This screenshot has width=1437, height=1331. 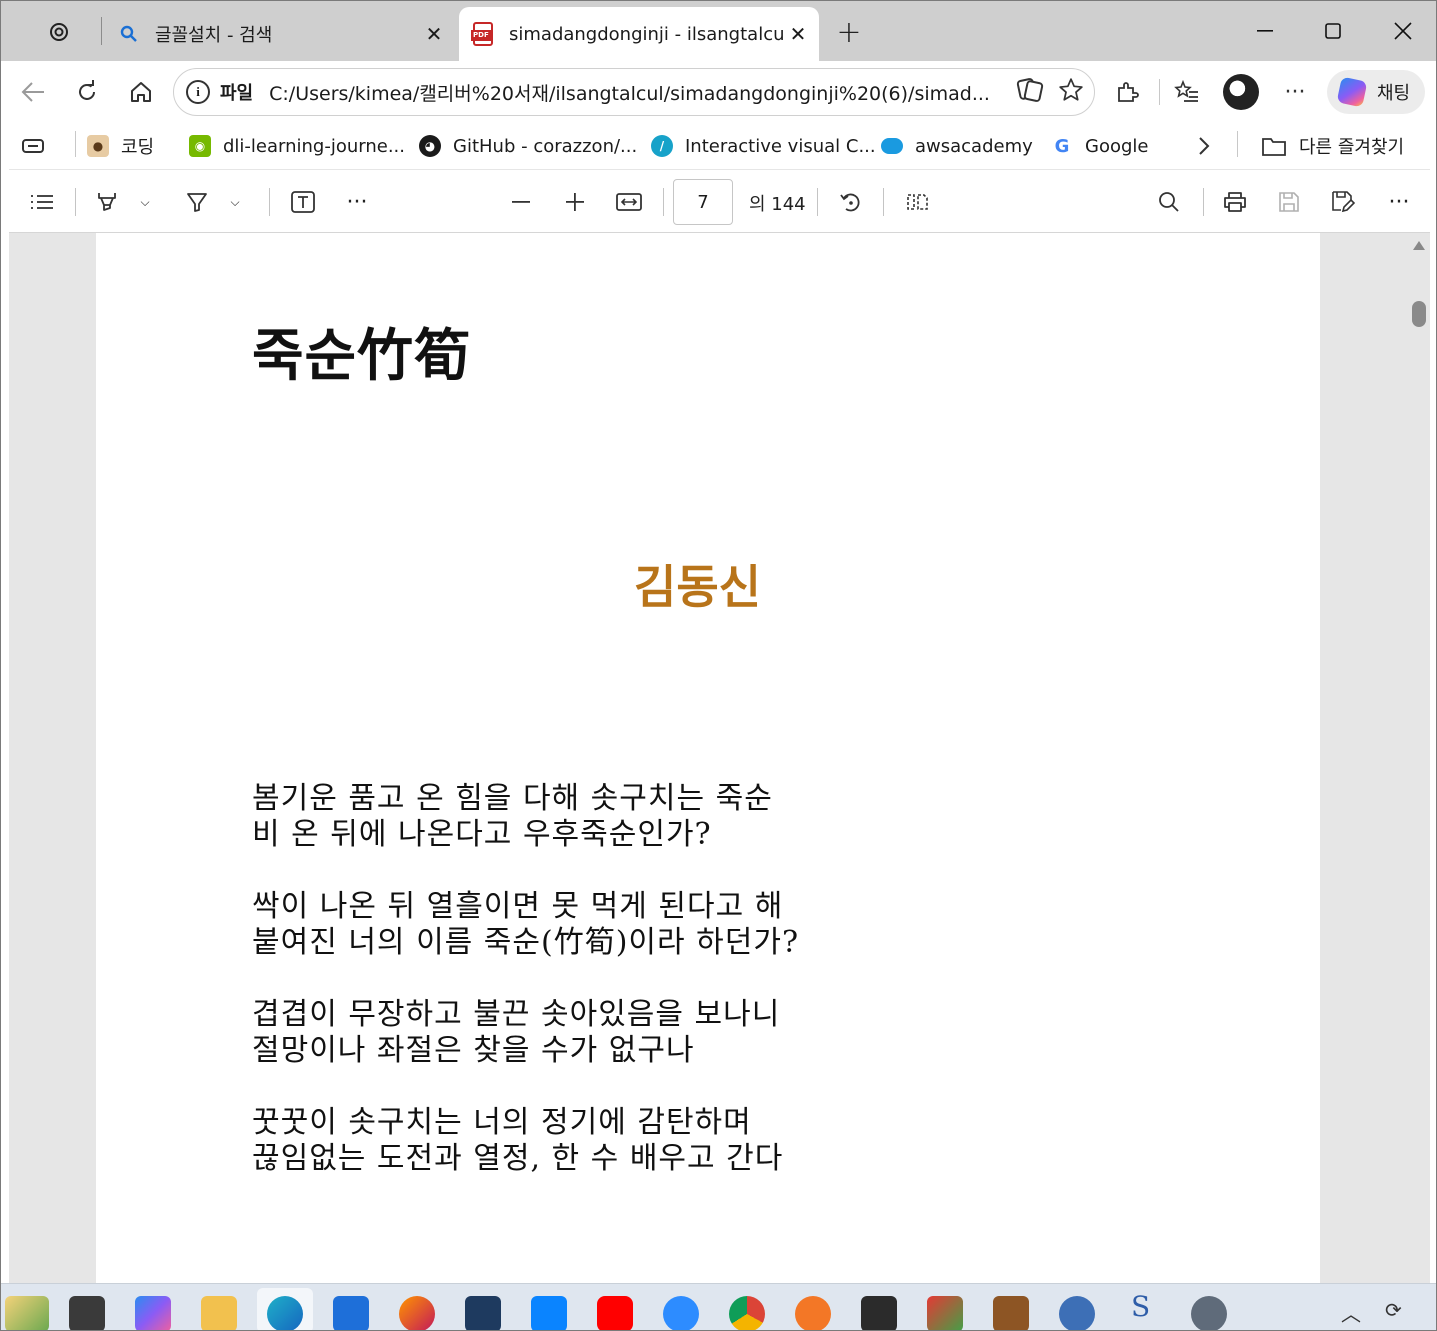 I want to click on fit-width-icon, so click(x=629, y=202).